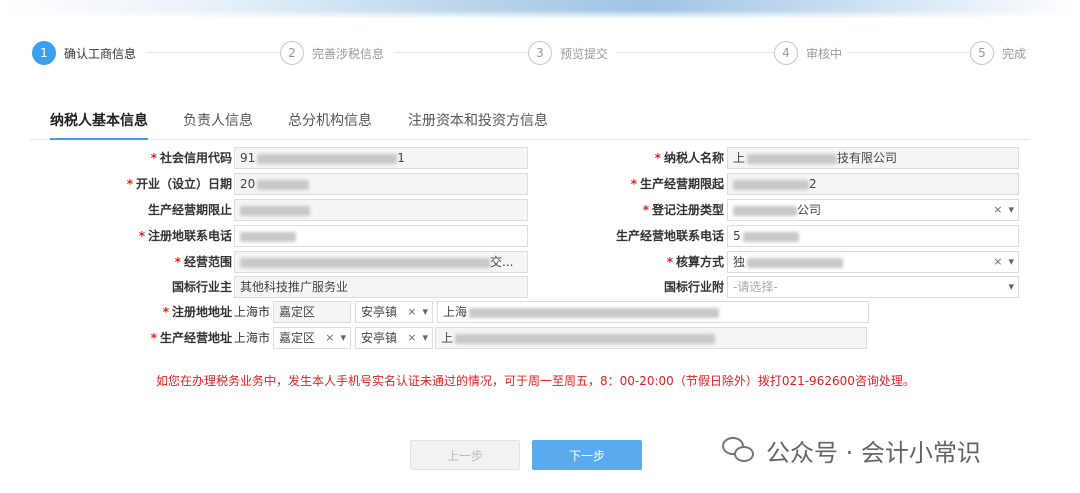 This screenshot has width=1080, height=493. What do you see at coordinates (381, 236) in the screenshot?
I see `reg-phone-field` at bounding box center [381, 236].